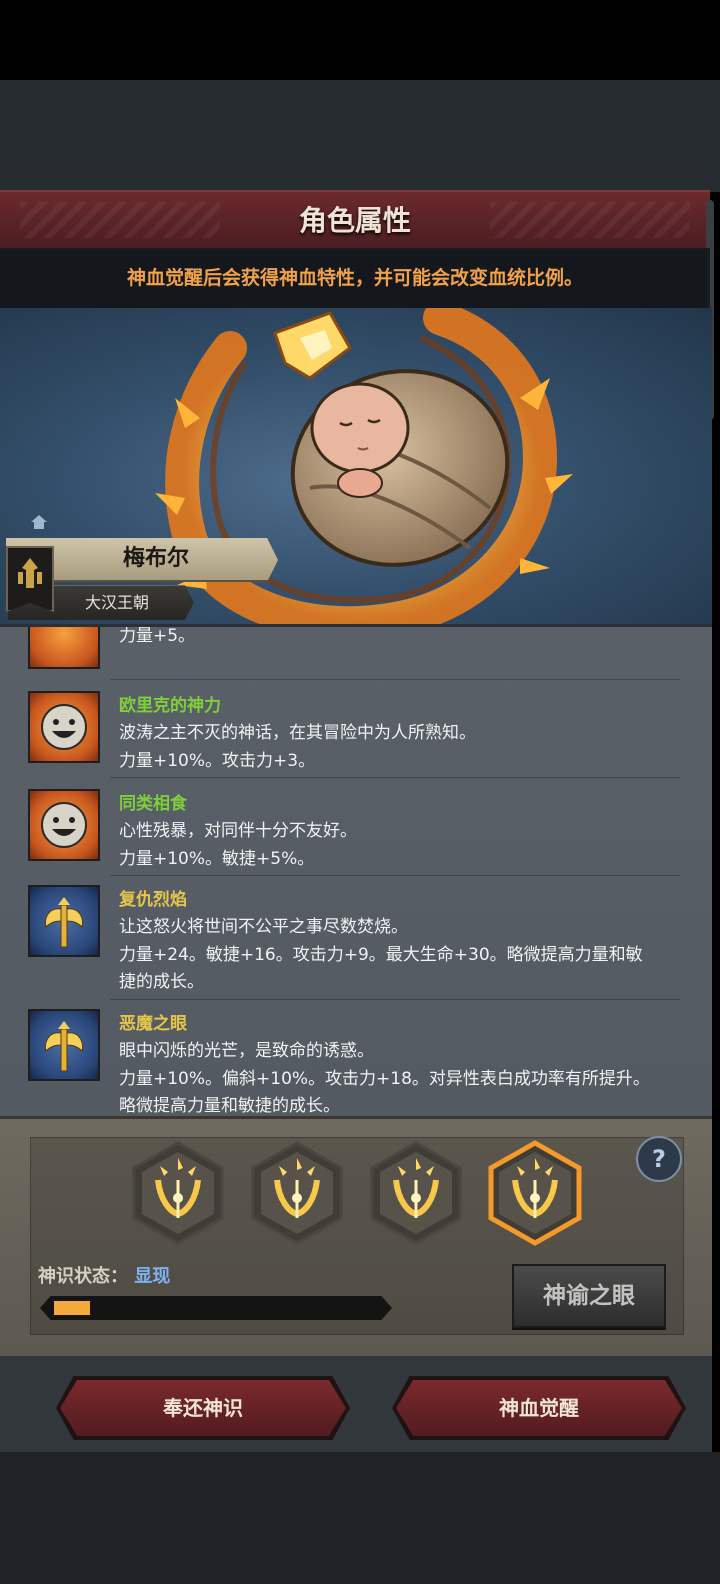 The height and width of the screenshot is (1584, 720). Describe the element at coordinates (152, 1276) in the screenshot. I see `status-value: 显现` at that location.